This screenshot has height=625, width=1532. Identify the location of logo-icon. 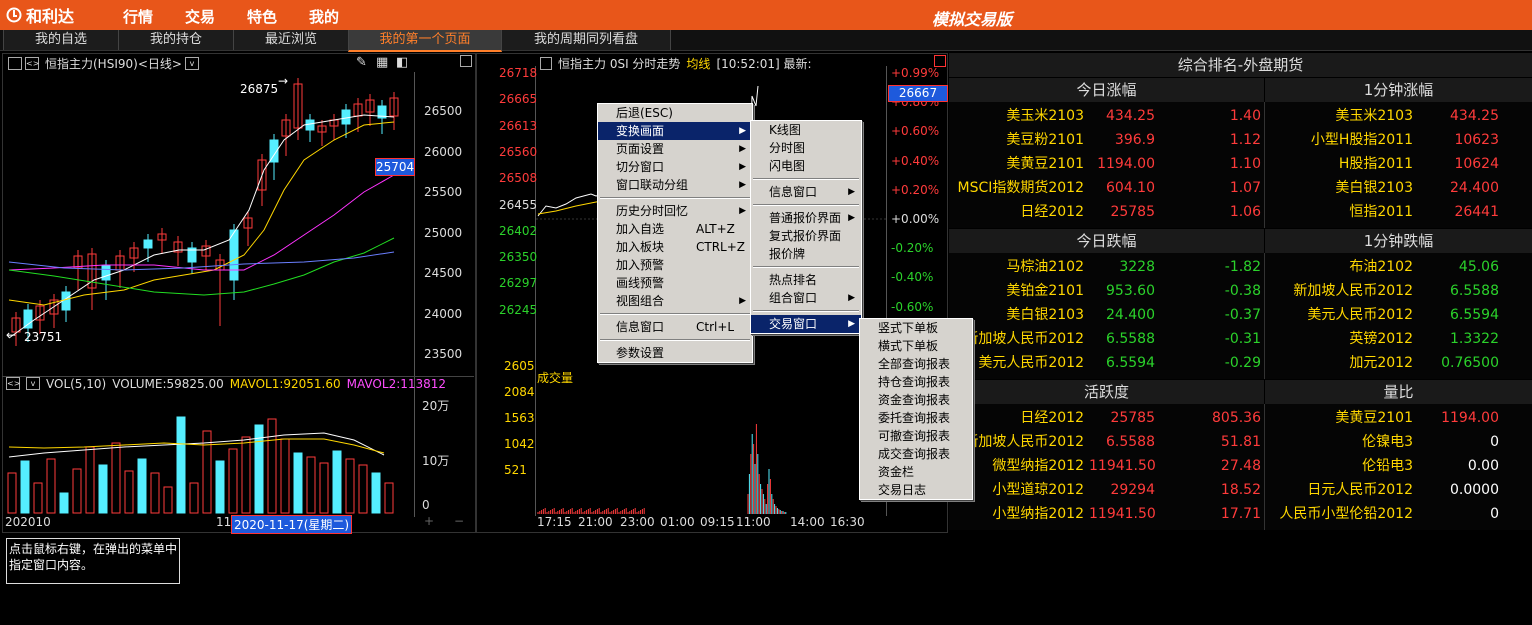
(14, 15).